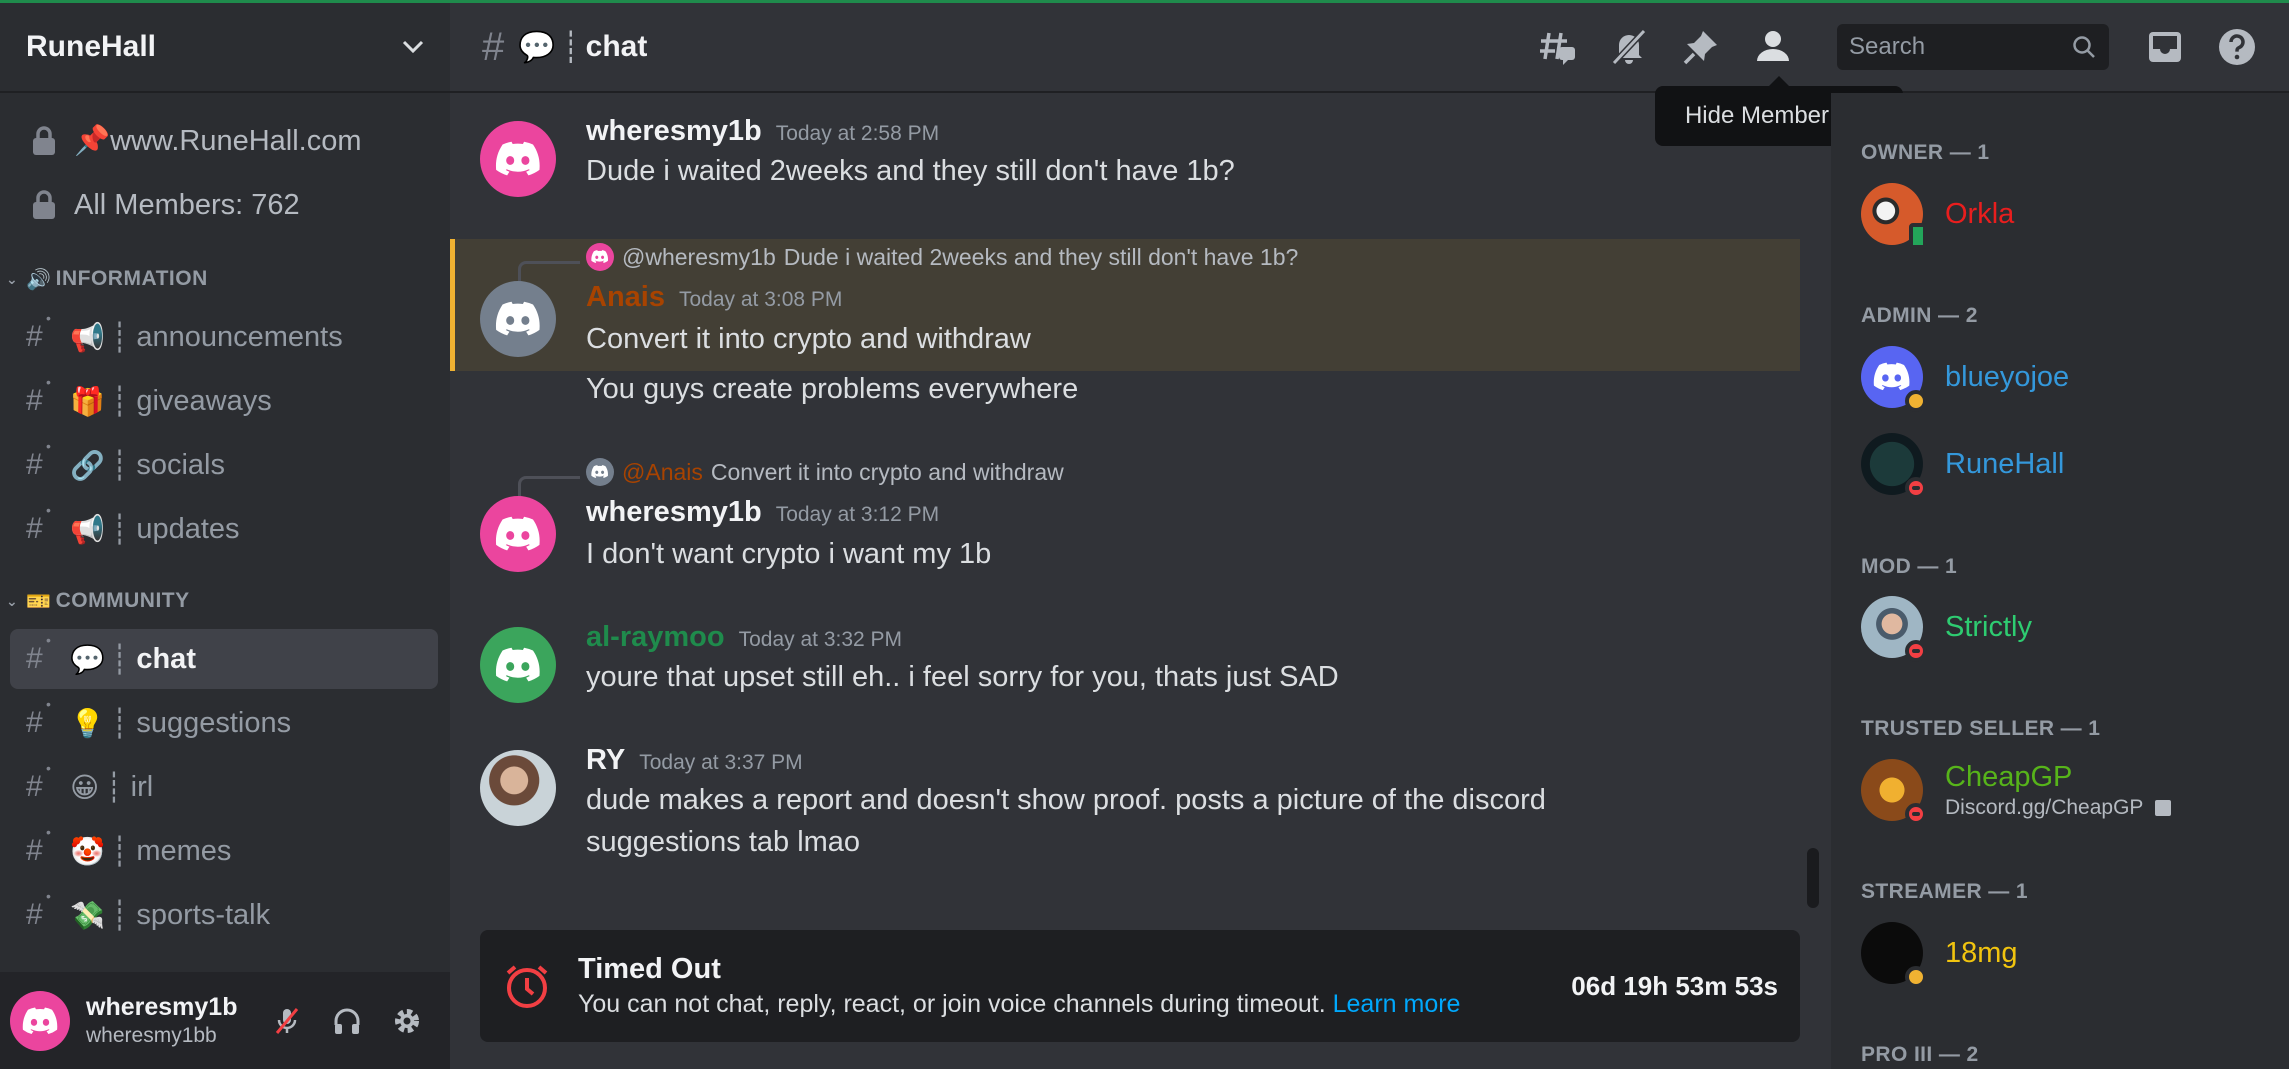 The height and width of the screenshot is (1069, 2289). I want to click on channel-irl: # 😀 ┊ irl, so click(224, 787).